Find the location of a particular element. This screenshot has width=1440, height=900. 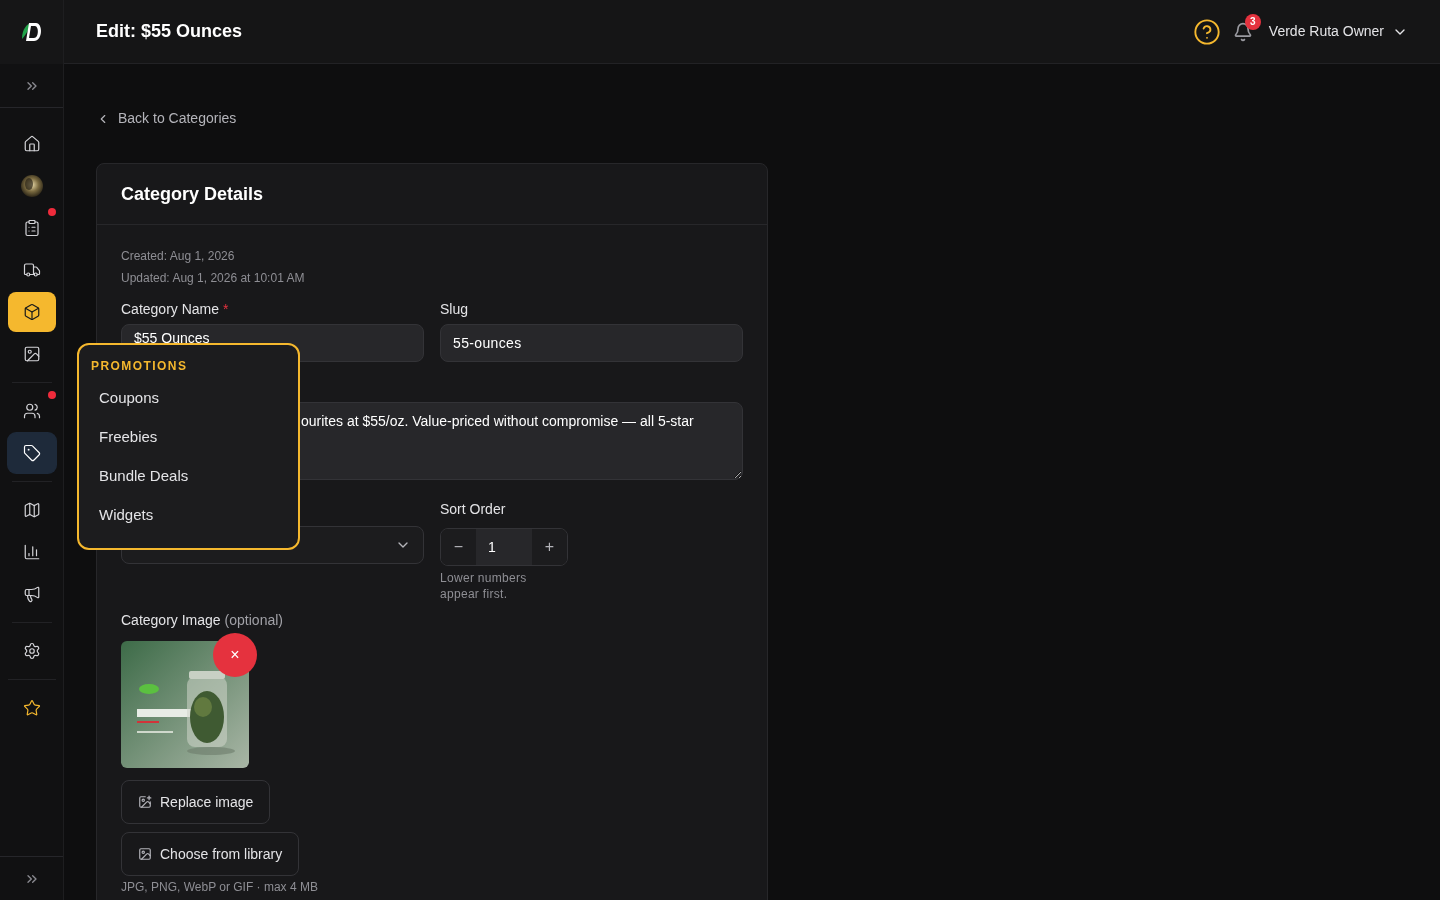

menu-item: Widgets is located at coordinates (188, 515).